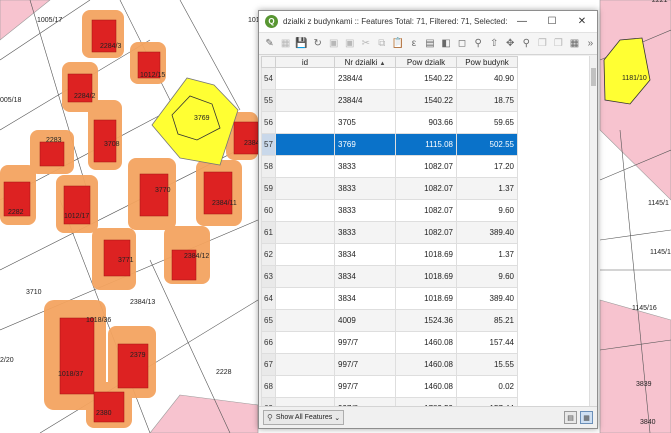 This screenshot has width=671, height=433. I want to click on table-row: 65 4009 1524.36 85.21, so click(389, 320).